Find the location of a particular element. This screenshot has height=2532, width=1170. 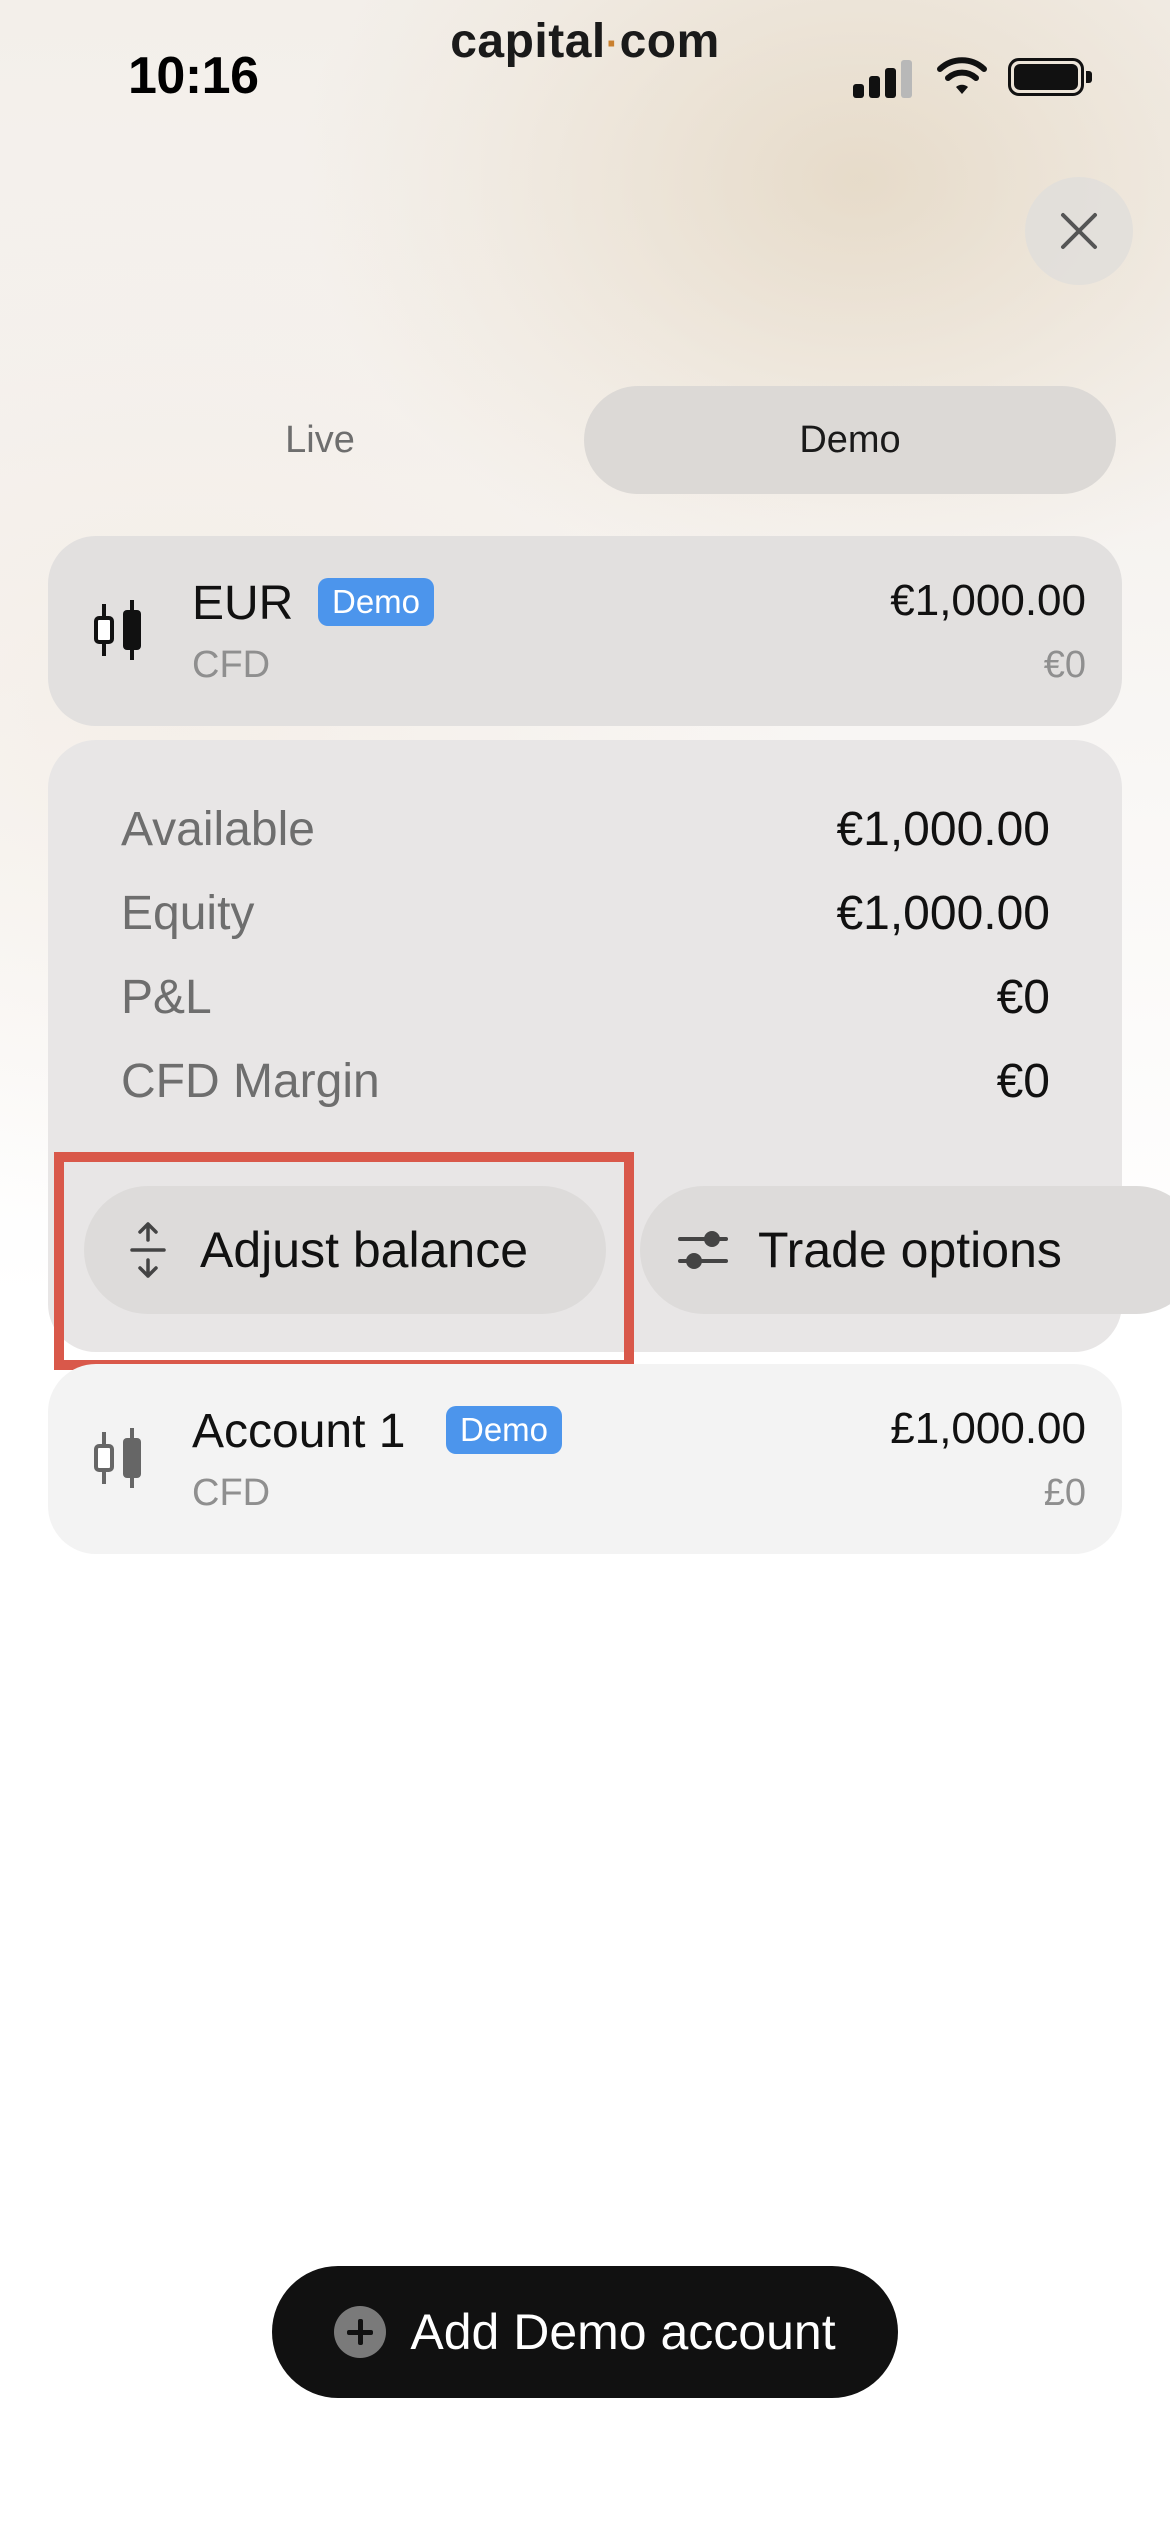

detail-label-pnl: P&L is located at coordinates (166, 997).